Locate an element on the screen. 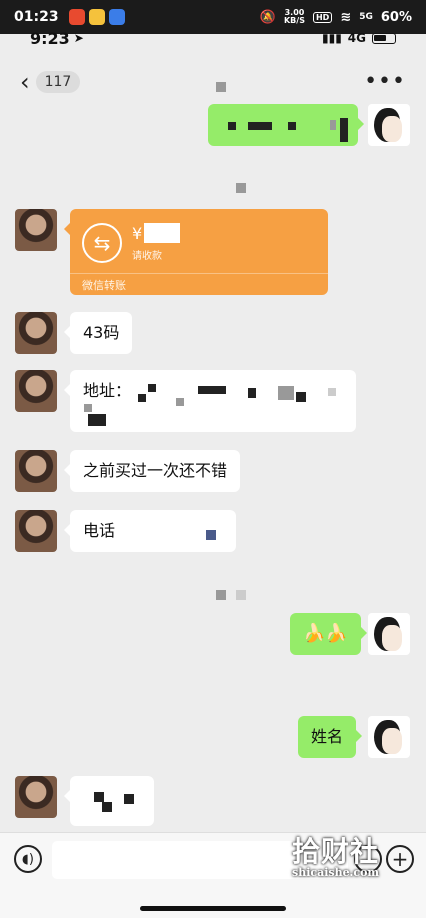 Image resolution: width=426 pixels, height=918 pixels. more-actions-button: + is located at coordinates (400, 859).